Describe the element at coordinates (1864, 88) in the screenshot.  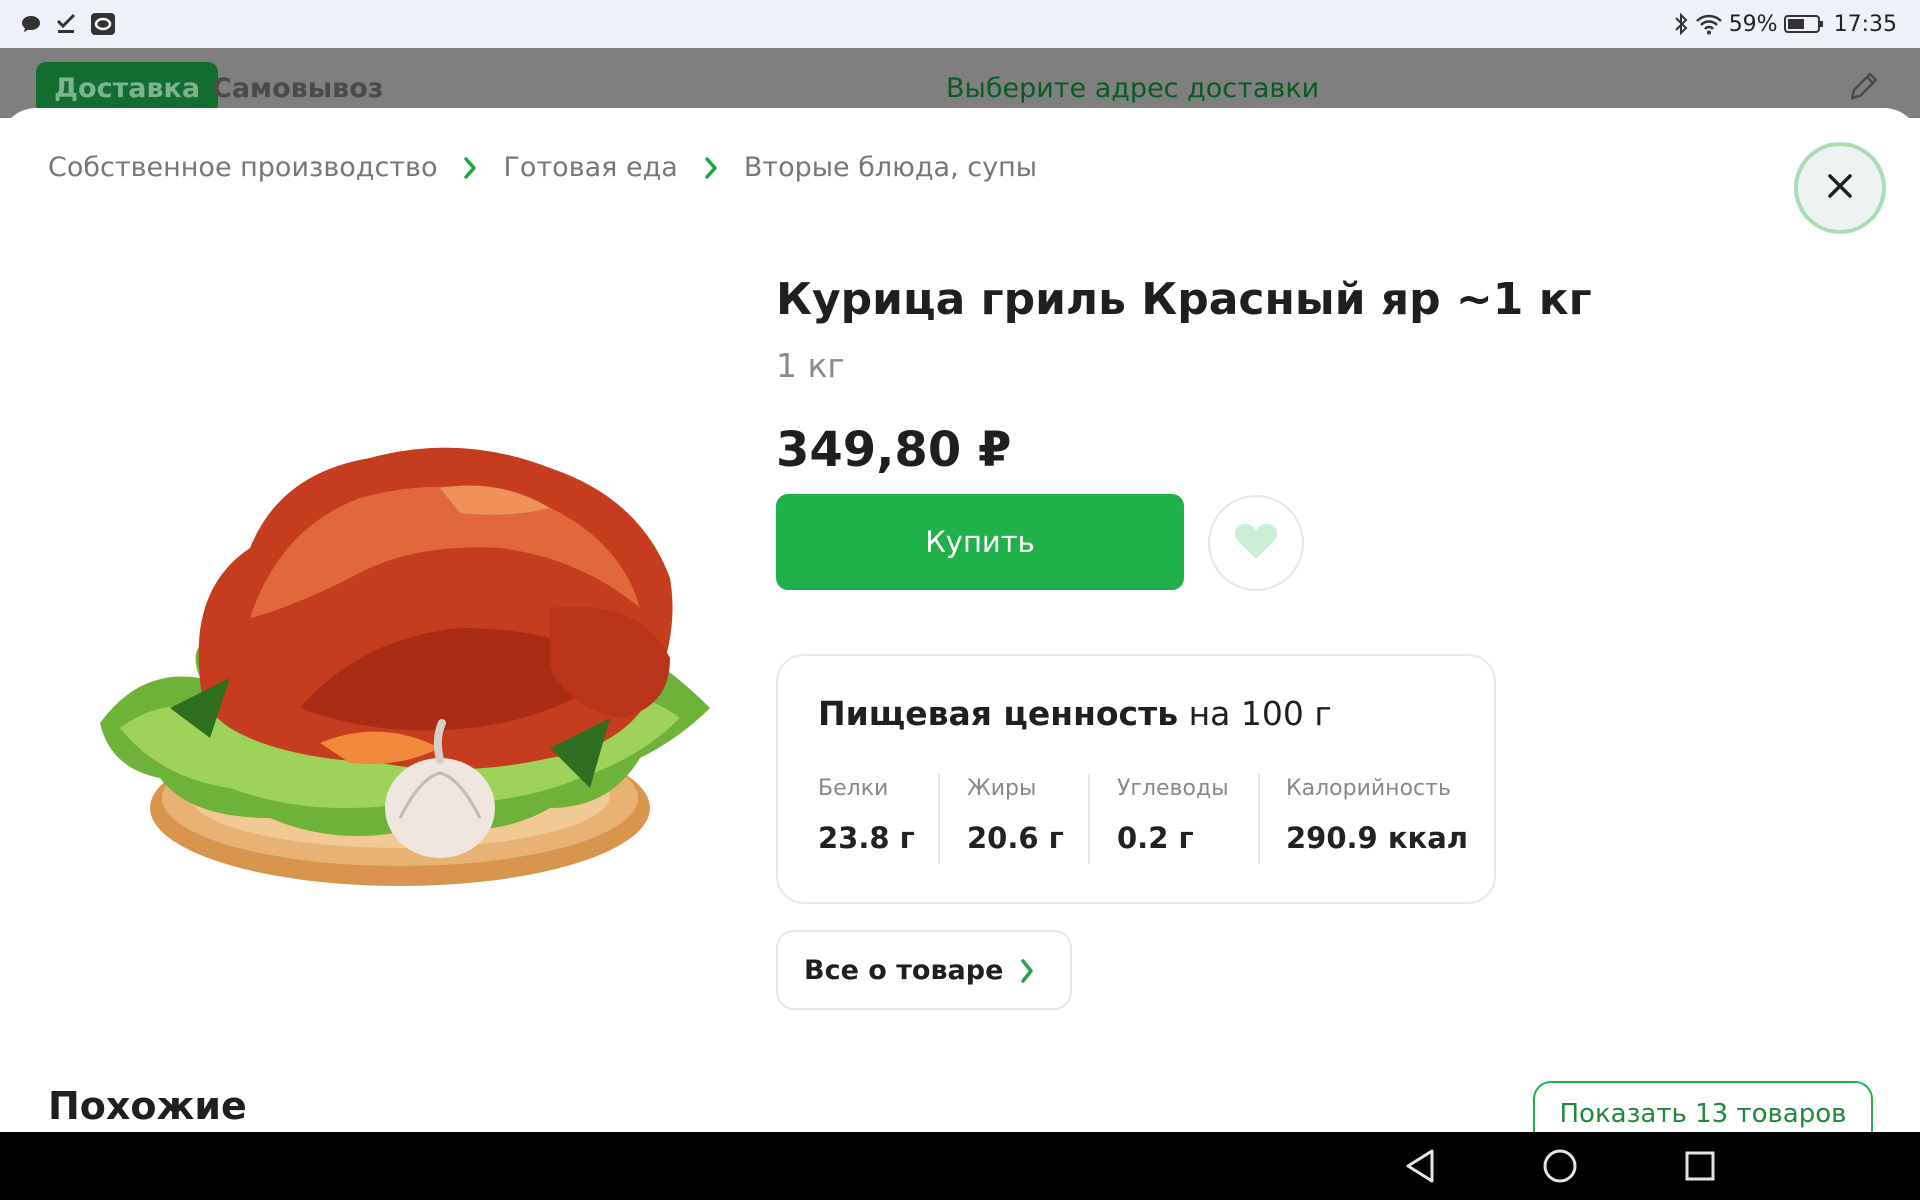
I see `pencil-icon` at that location.